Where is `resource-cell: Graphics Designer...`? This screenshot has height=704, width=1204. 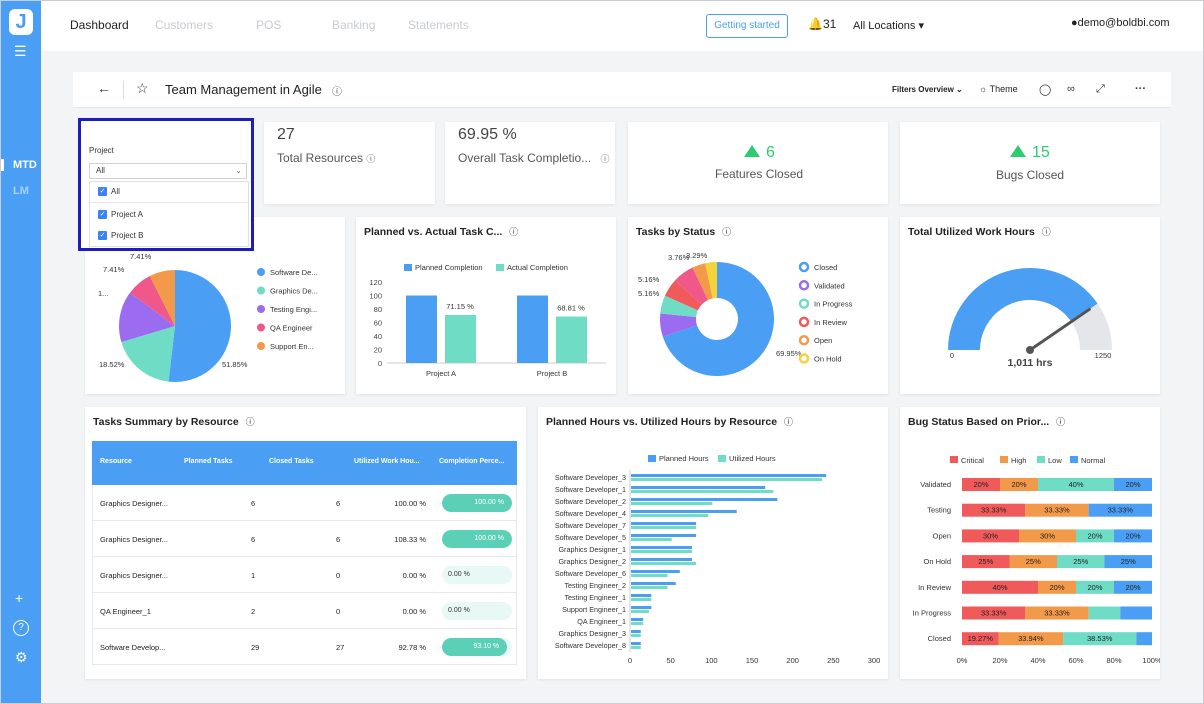 resource-cell: Graphics Designer... is located at coordinates (134, 575).